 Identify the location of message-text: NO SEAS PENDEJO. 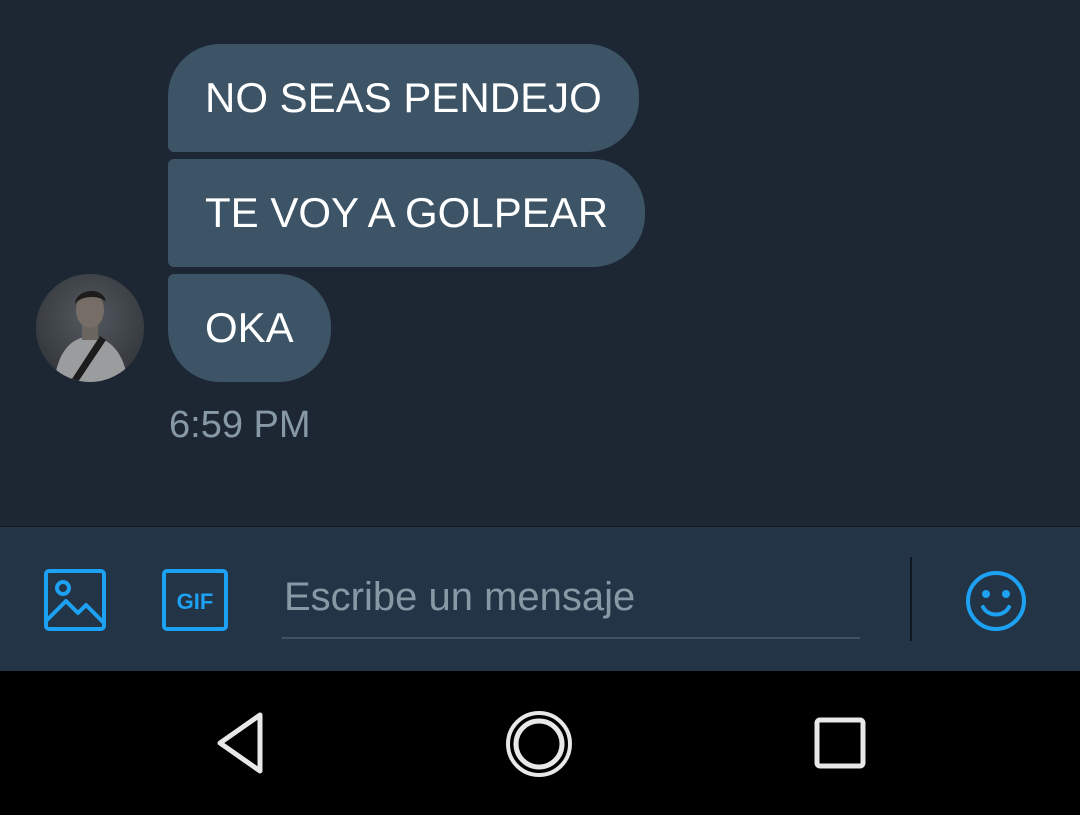
(403, 97).